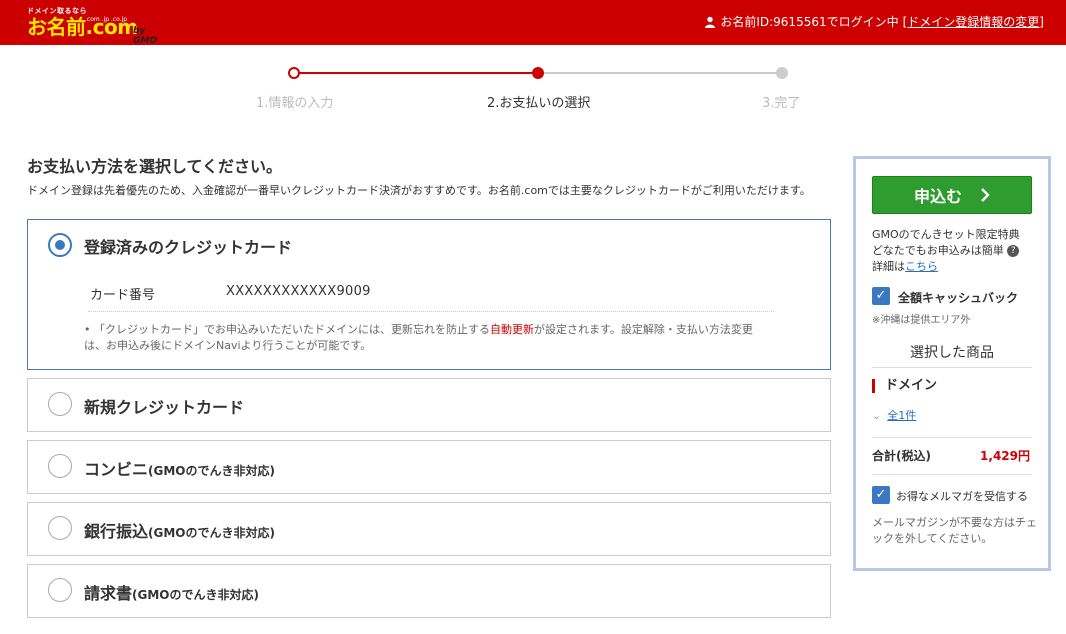  Describe the element at coordinates (539, 103) in the screenshot. I see `step-label-payment: 2.お支払いの選択` at that location.